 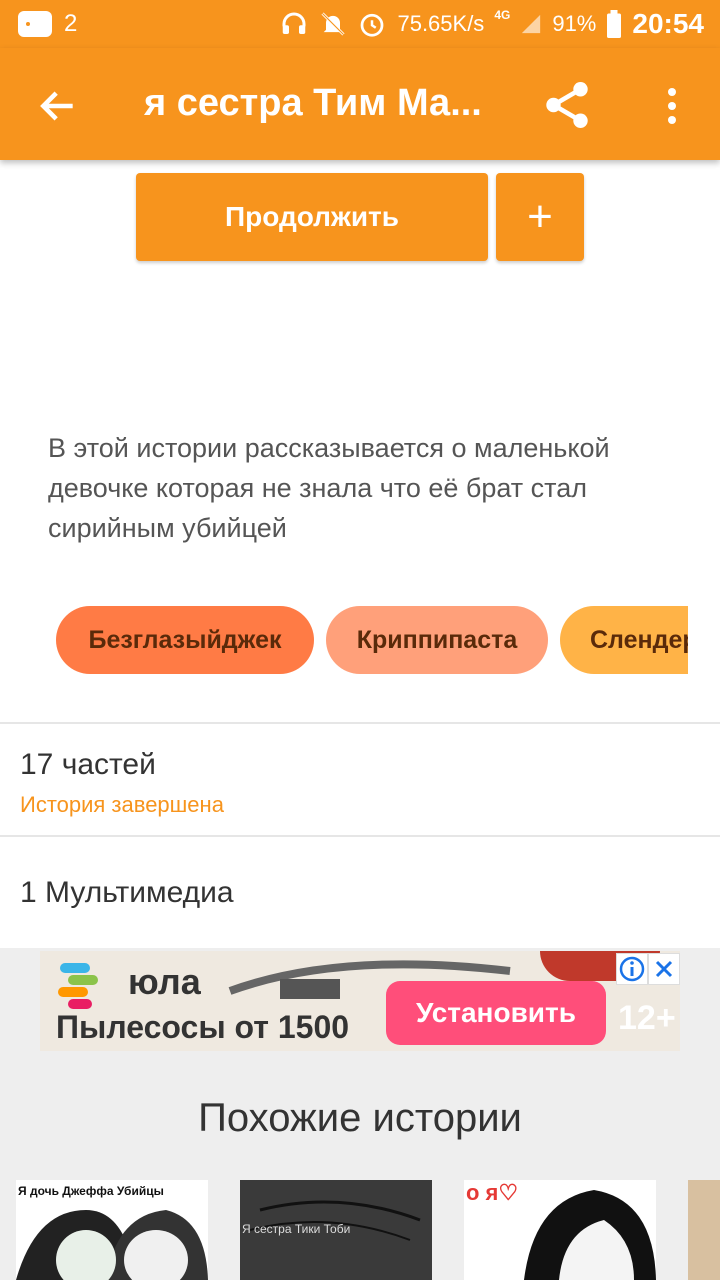 I want to click on alarm-icon, so click(x=372, y=25).